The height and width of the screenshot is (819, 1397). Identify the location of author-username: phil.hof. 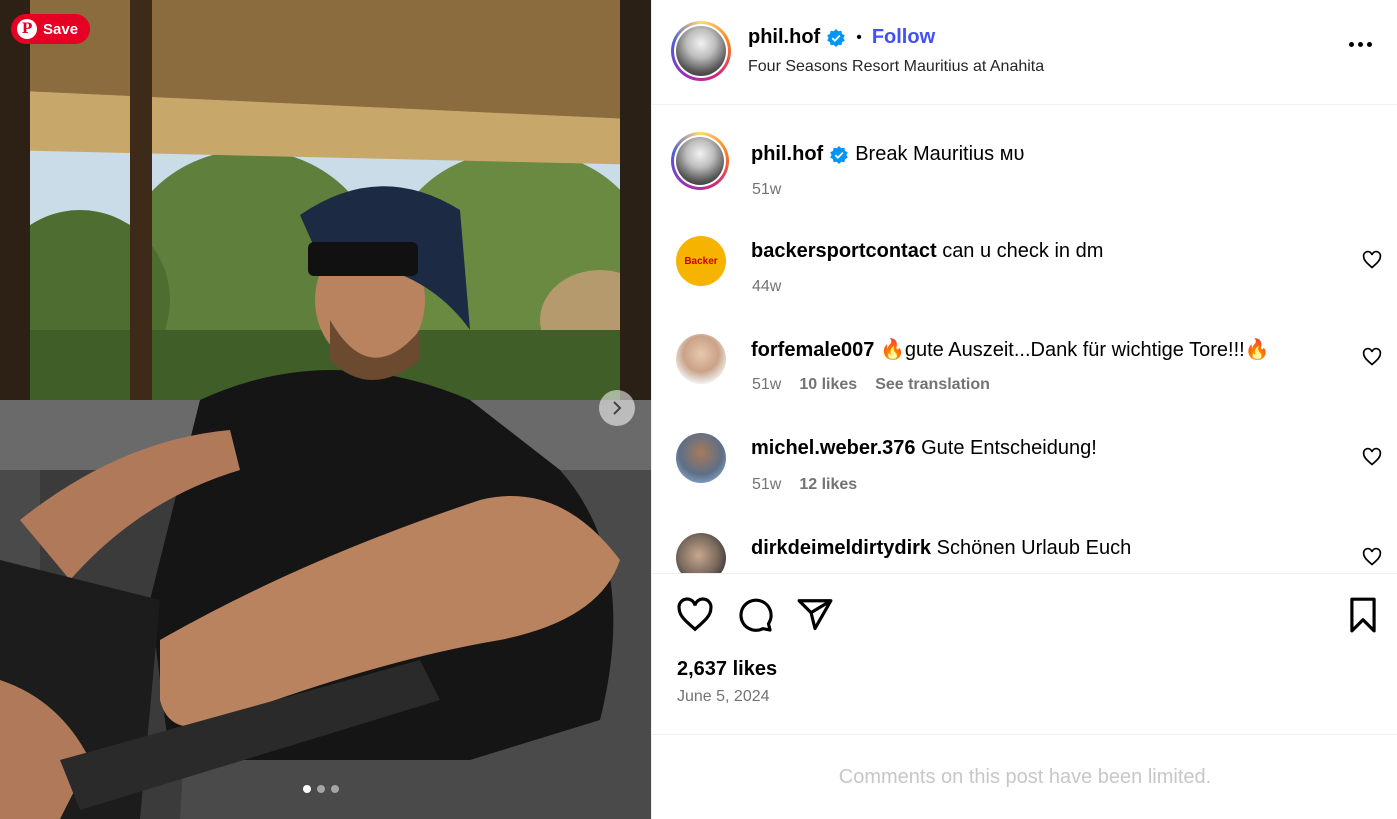
(784, 37).